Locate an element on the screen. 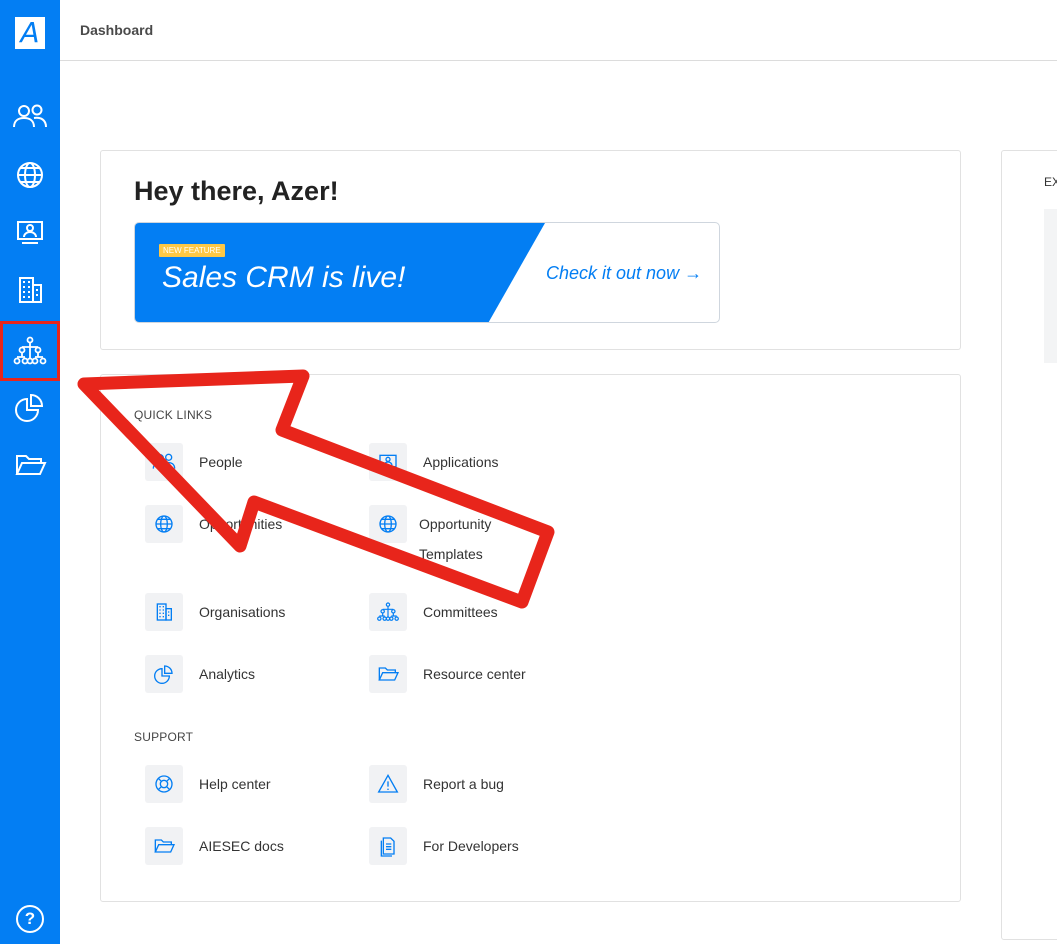 The image size is (1057, 944). quick-link-committees: Committees is located at coordinates (433, 612).